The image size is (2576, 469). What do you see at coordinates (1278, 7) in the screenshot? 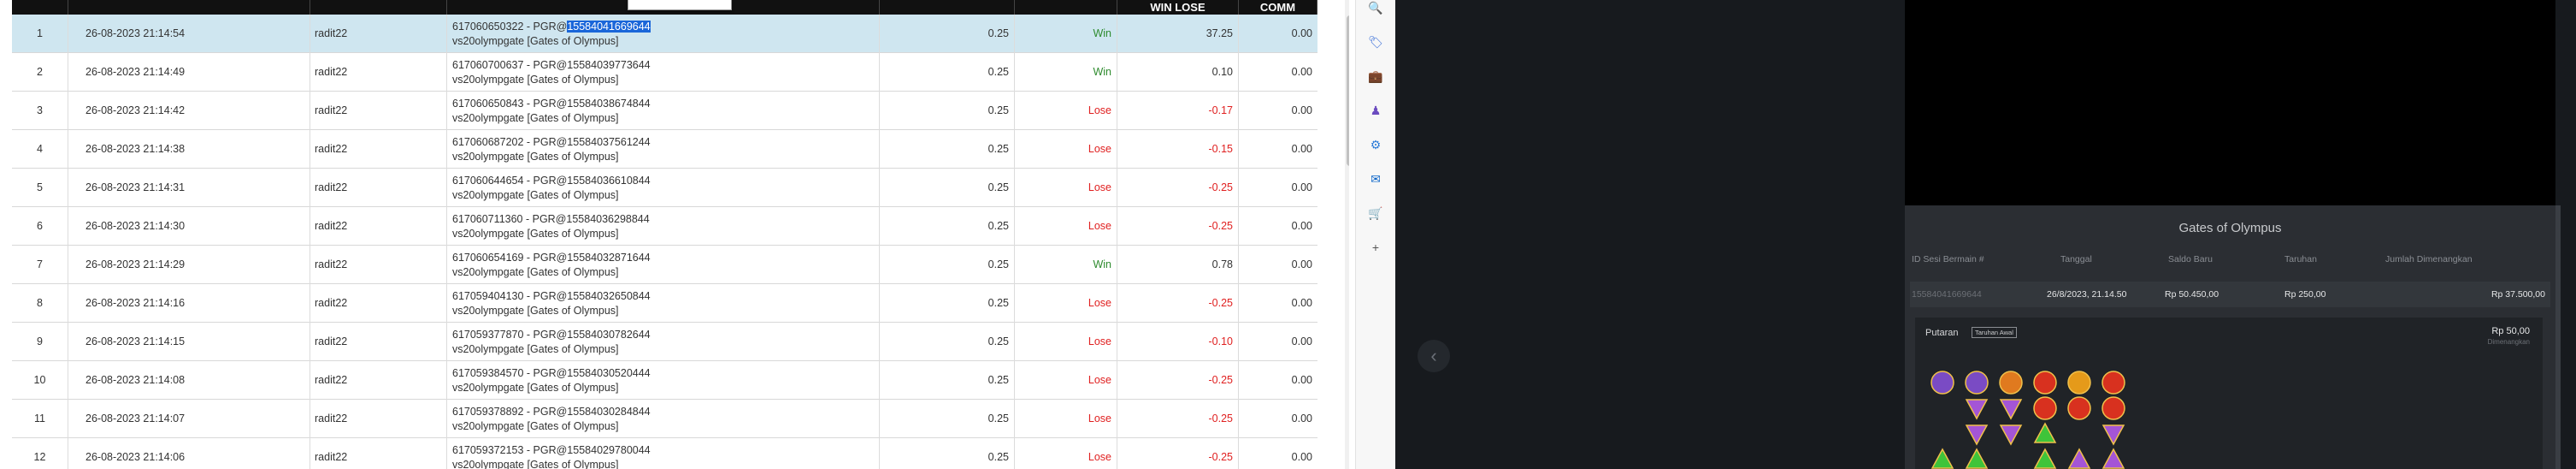
I see `header-cell: COMM` at bounding box center [1278, 7].